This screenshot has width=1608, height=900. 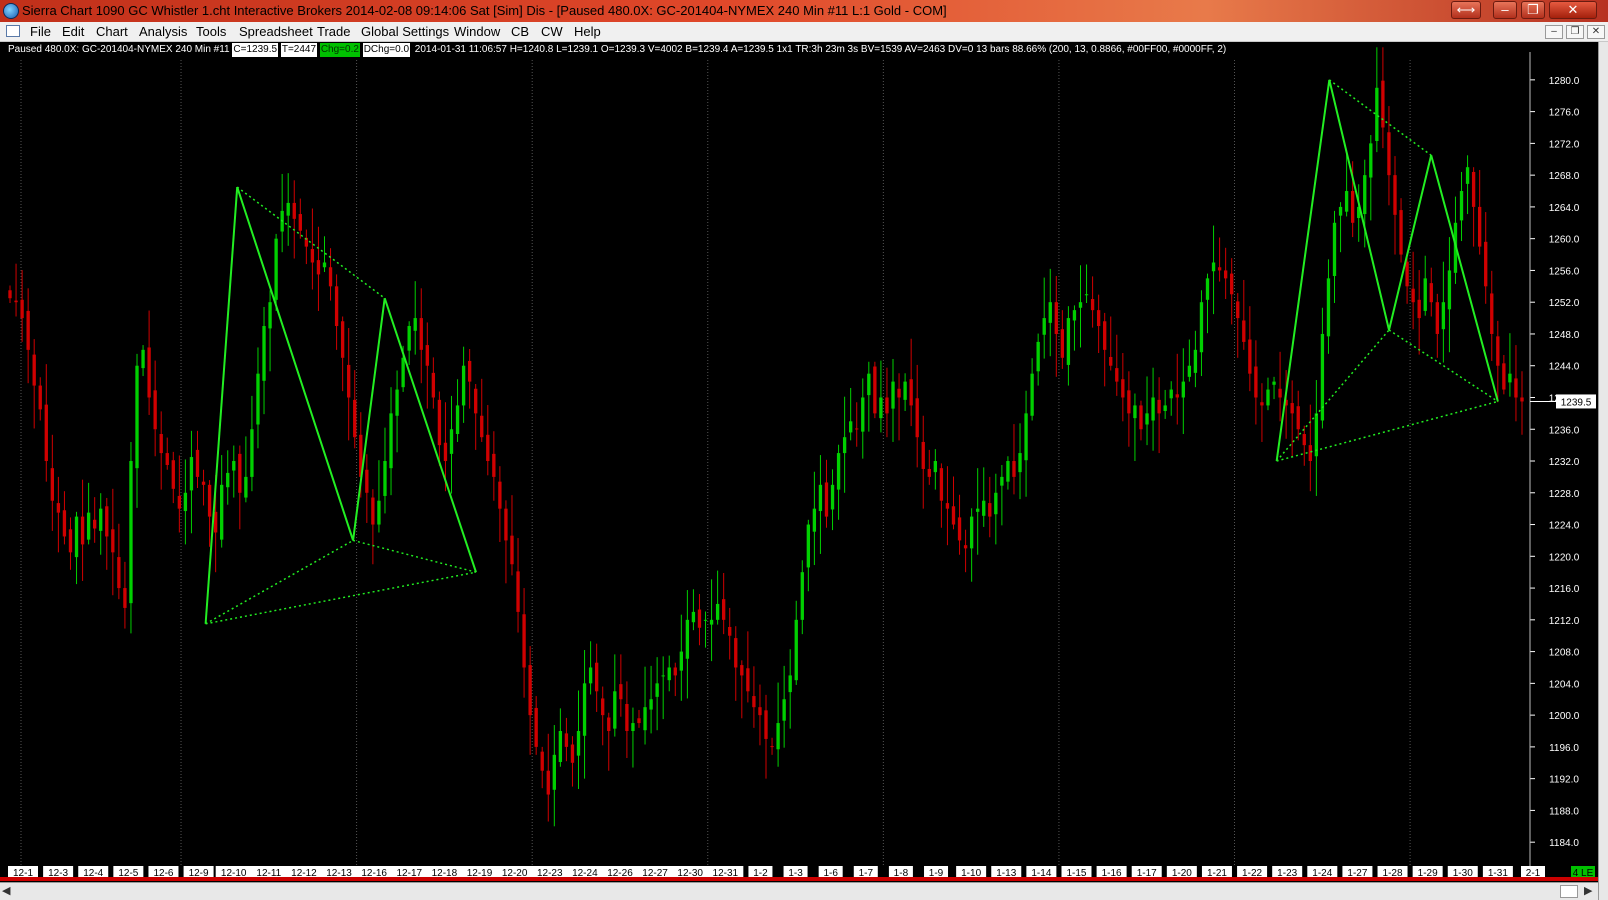 I want to click on dchange-value-box: DChg=0.0, so click(x=386, y=50).